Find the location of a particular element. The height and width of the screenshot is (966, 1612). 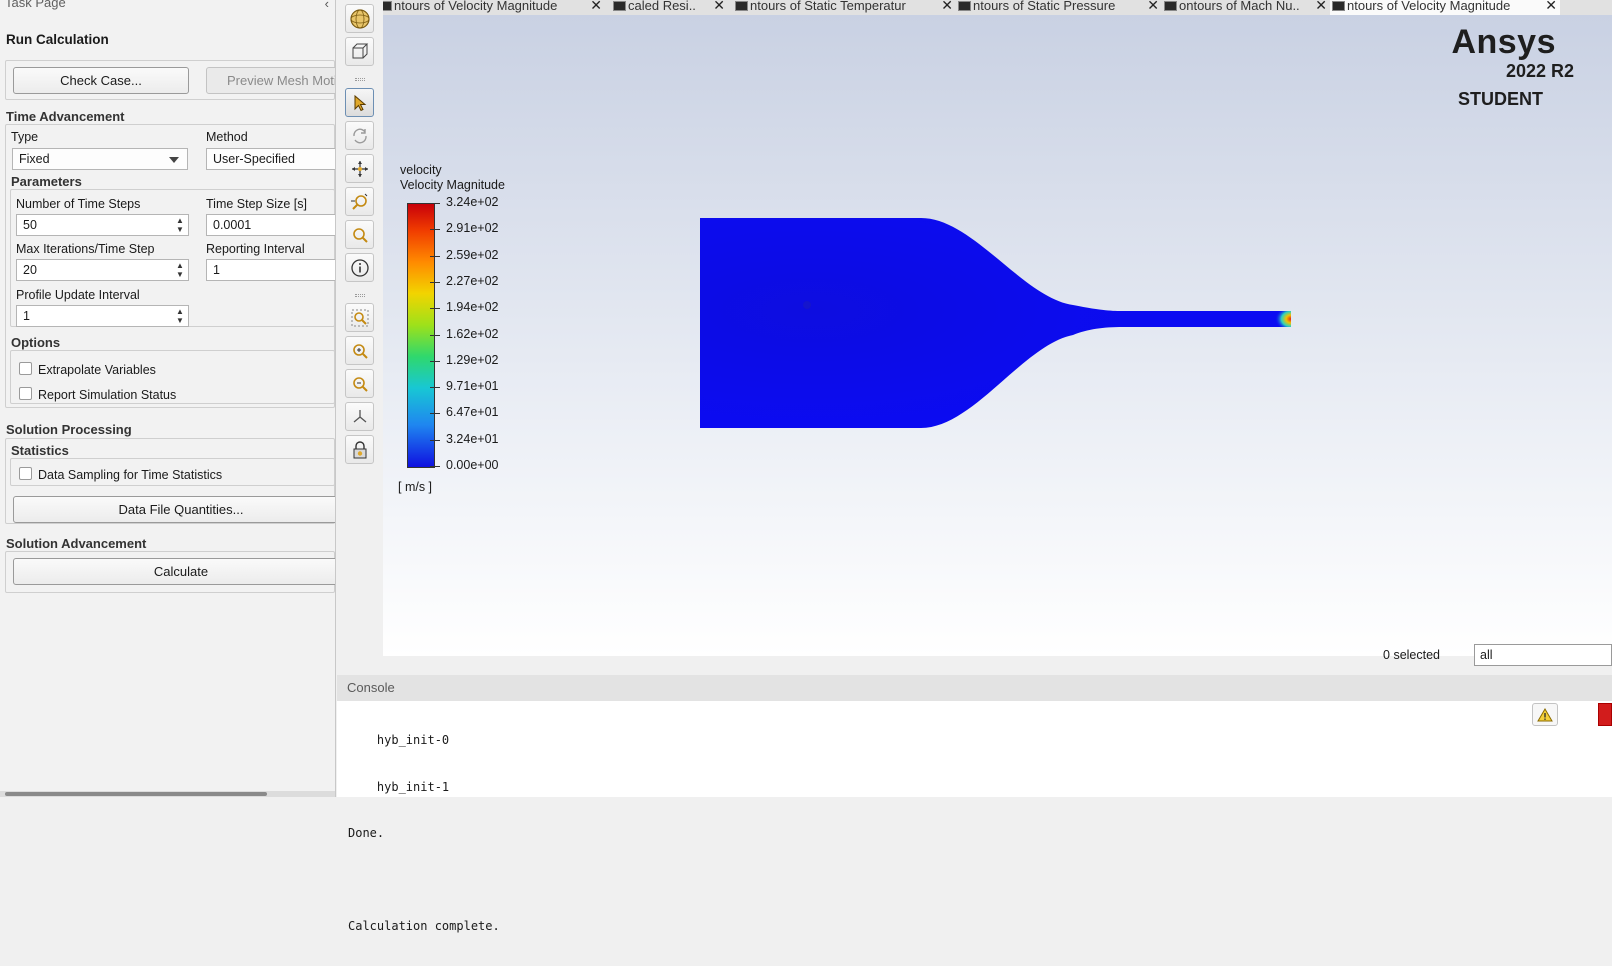

type-label: Type is located at coordinates (25, 137).